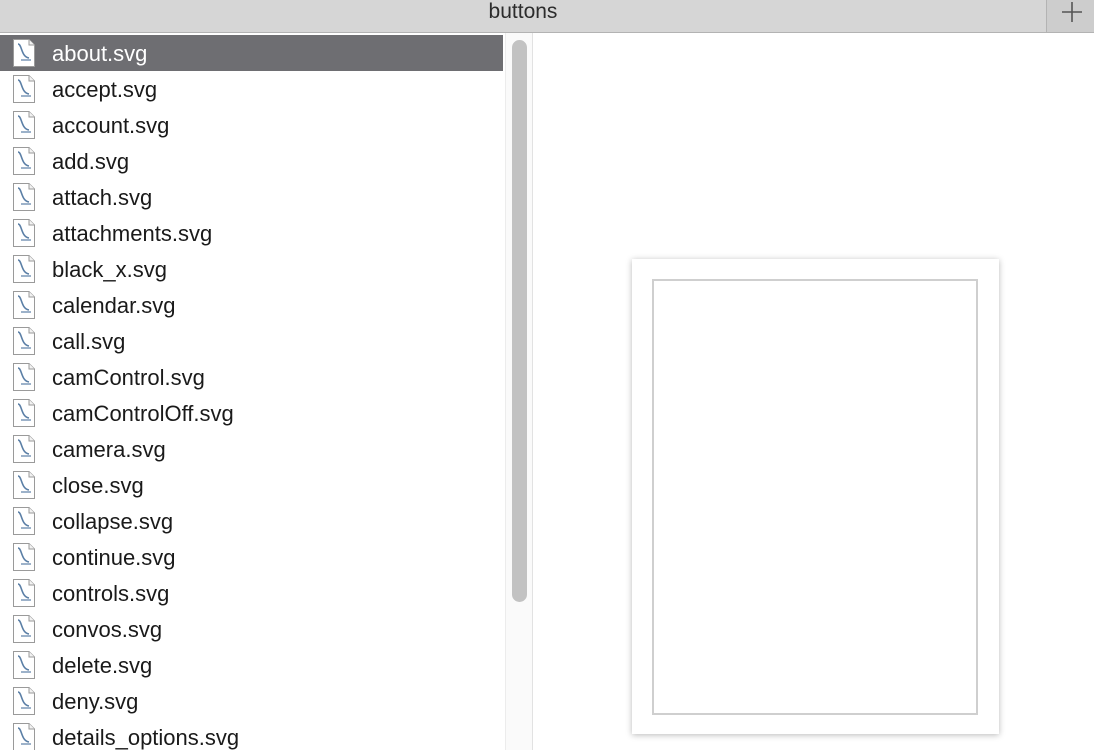  I want to click on file-name: close.svg, so click(98, 485).